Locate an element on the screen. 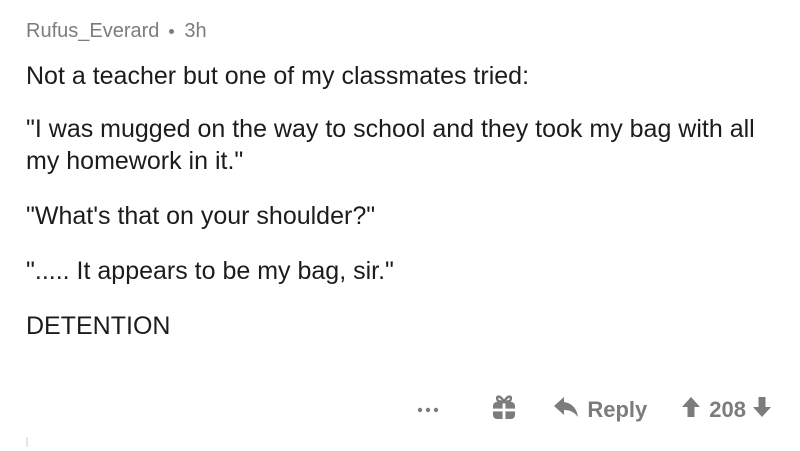 This screenshot has height=451, width=800. separator-dot is located at coordinates (172, 31).